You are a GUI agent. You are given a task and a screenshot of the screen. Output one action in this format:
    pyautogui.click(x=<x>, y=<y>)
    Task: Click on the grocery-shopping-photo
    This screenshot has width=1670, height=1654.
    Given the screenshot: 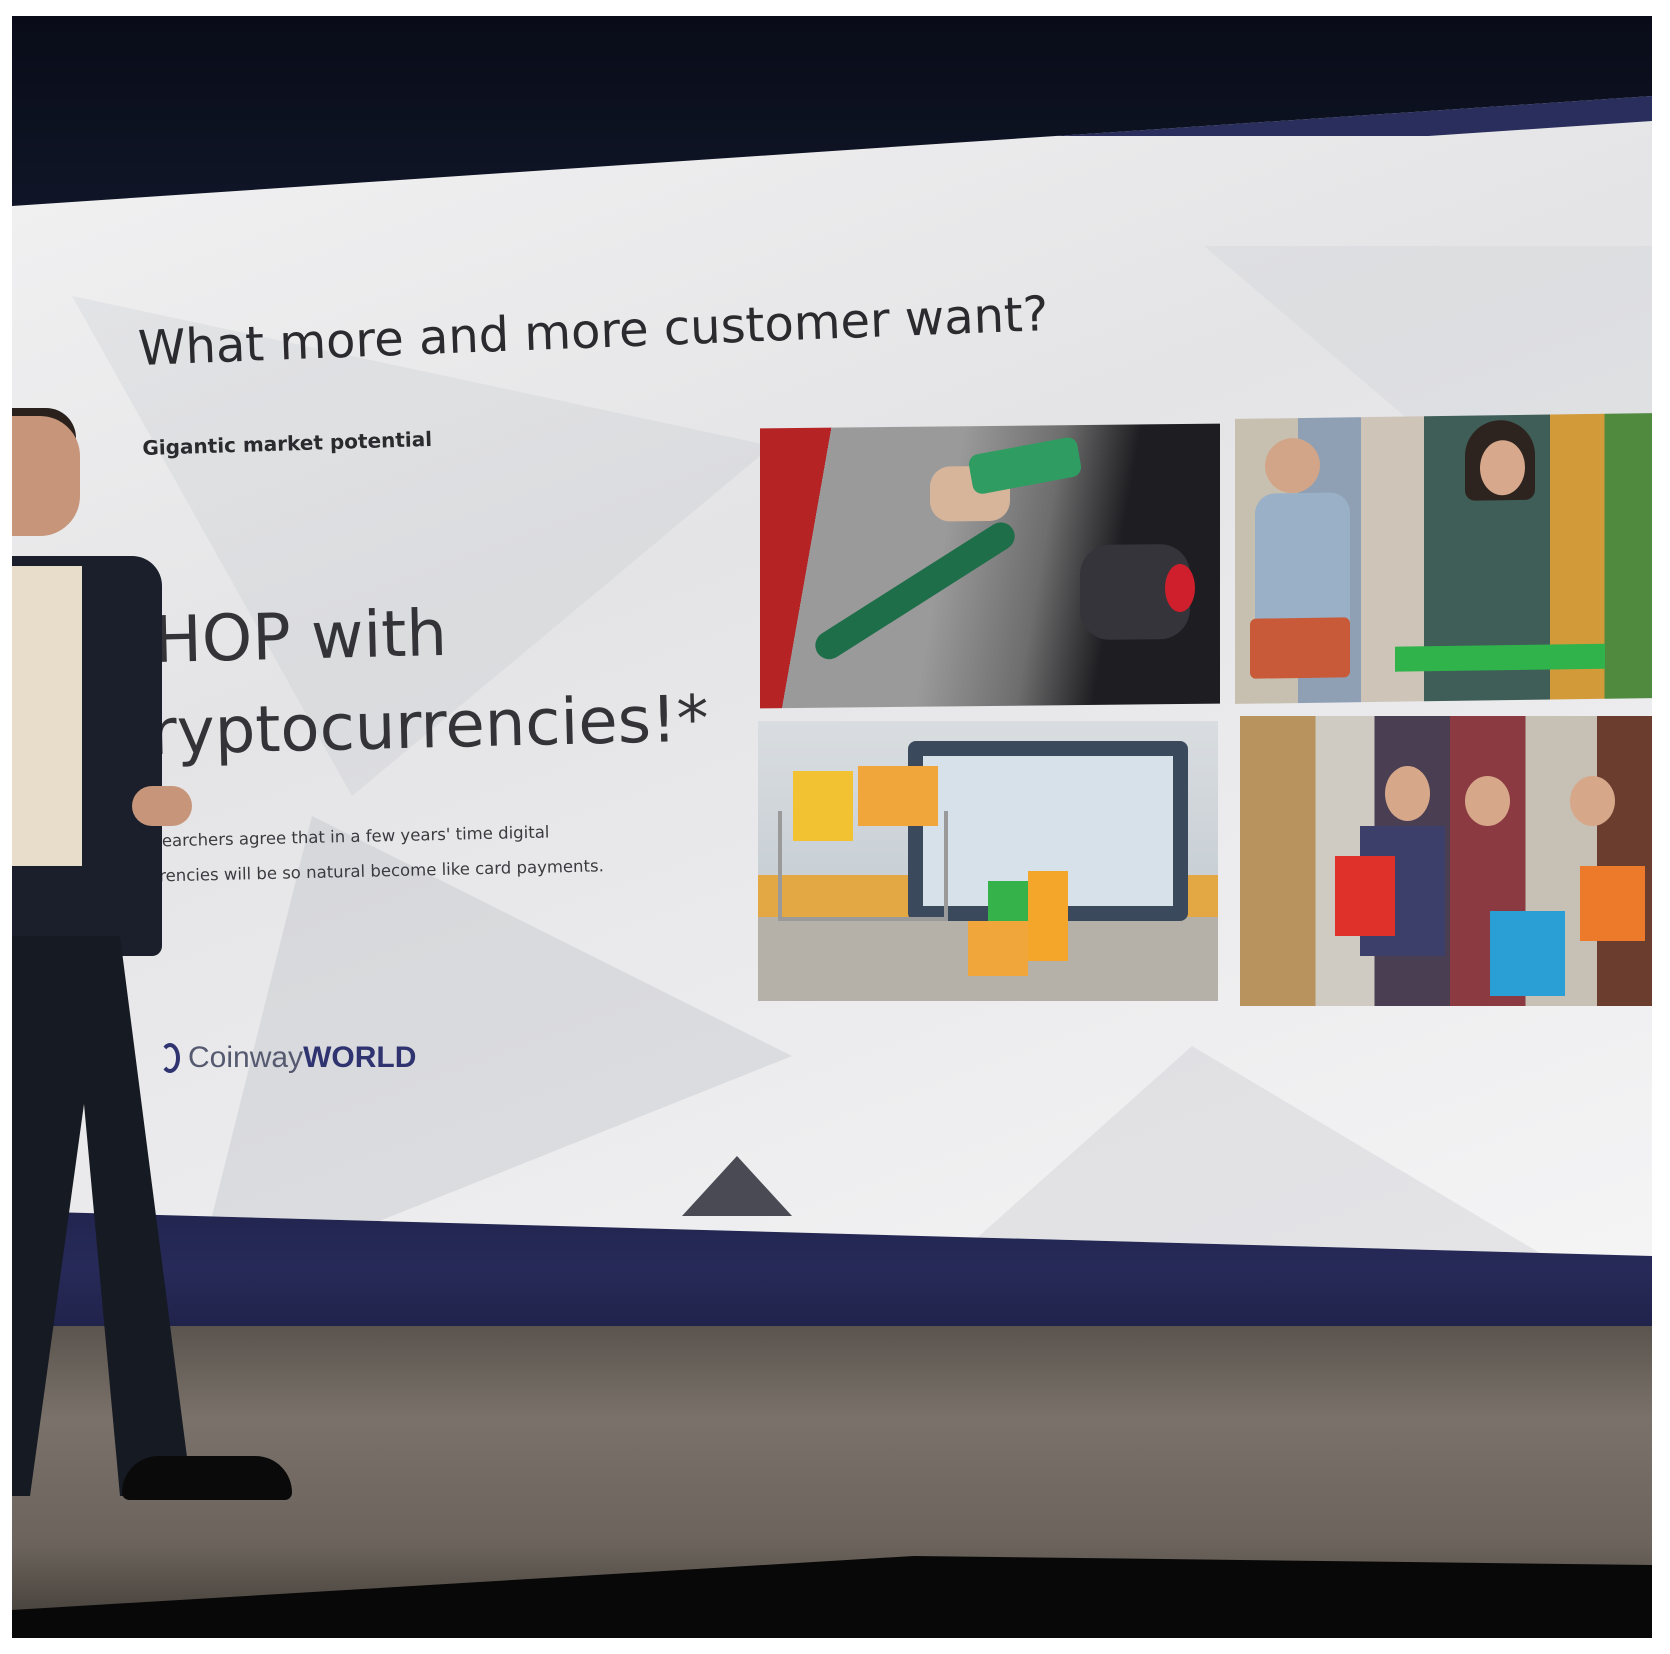 What is the action you would take?
    pyautogui.click(x=1443, y=558)
    